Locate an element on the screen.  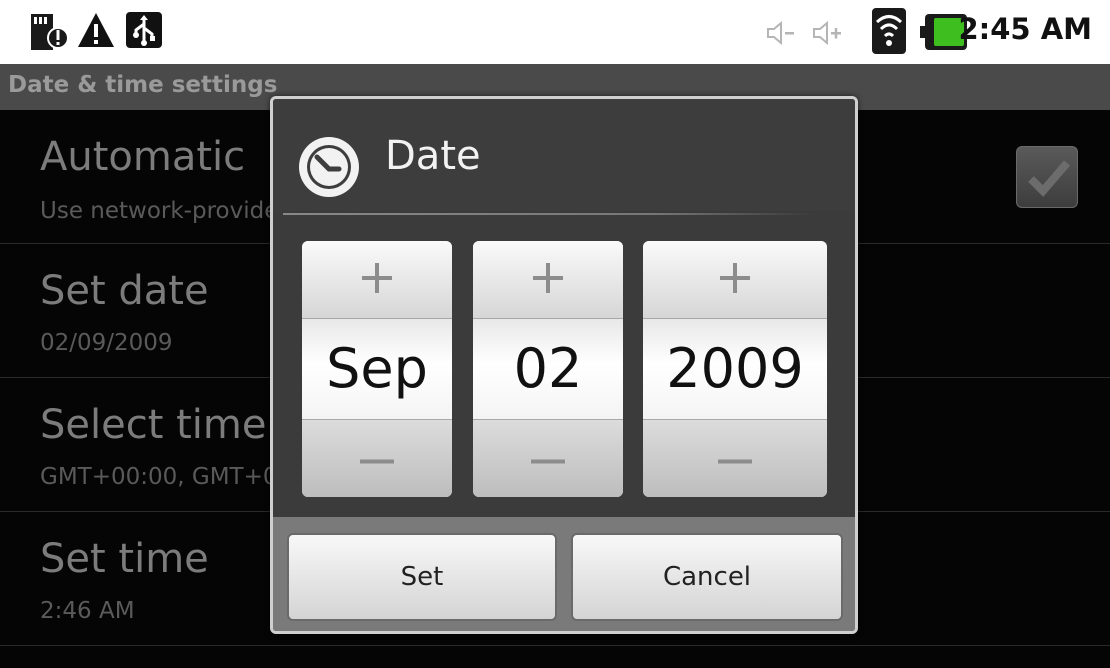
month-picker: Sep is located at coordinates (377, 369).